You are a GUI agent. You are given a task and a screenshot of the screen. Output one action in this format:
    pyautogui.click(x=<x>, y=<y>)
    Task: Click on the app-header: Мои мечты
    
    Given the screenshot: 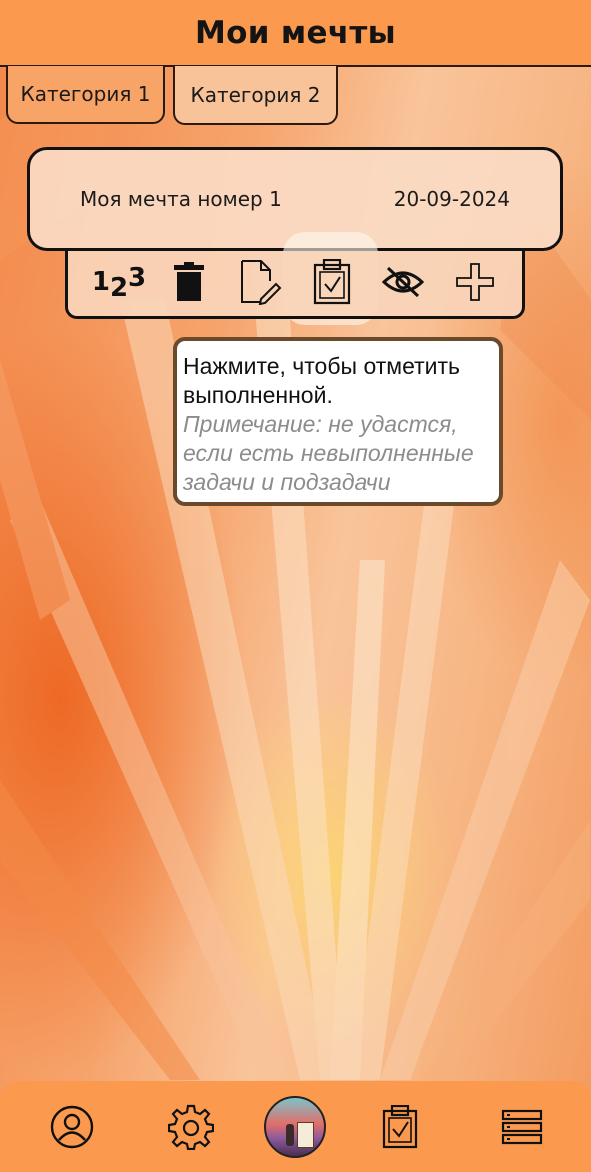 What is the action you would take?
    pyautogui.click(x=295, y=33)
    